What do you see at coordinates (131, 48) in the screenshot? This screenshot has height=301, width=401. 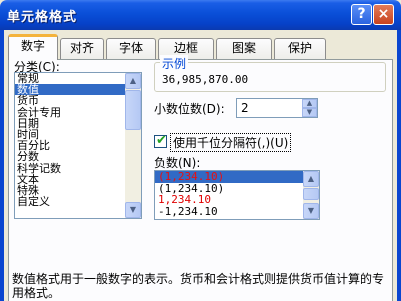 I see `tab-font: 字体` at bounding box center [131, 48].